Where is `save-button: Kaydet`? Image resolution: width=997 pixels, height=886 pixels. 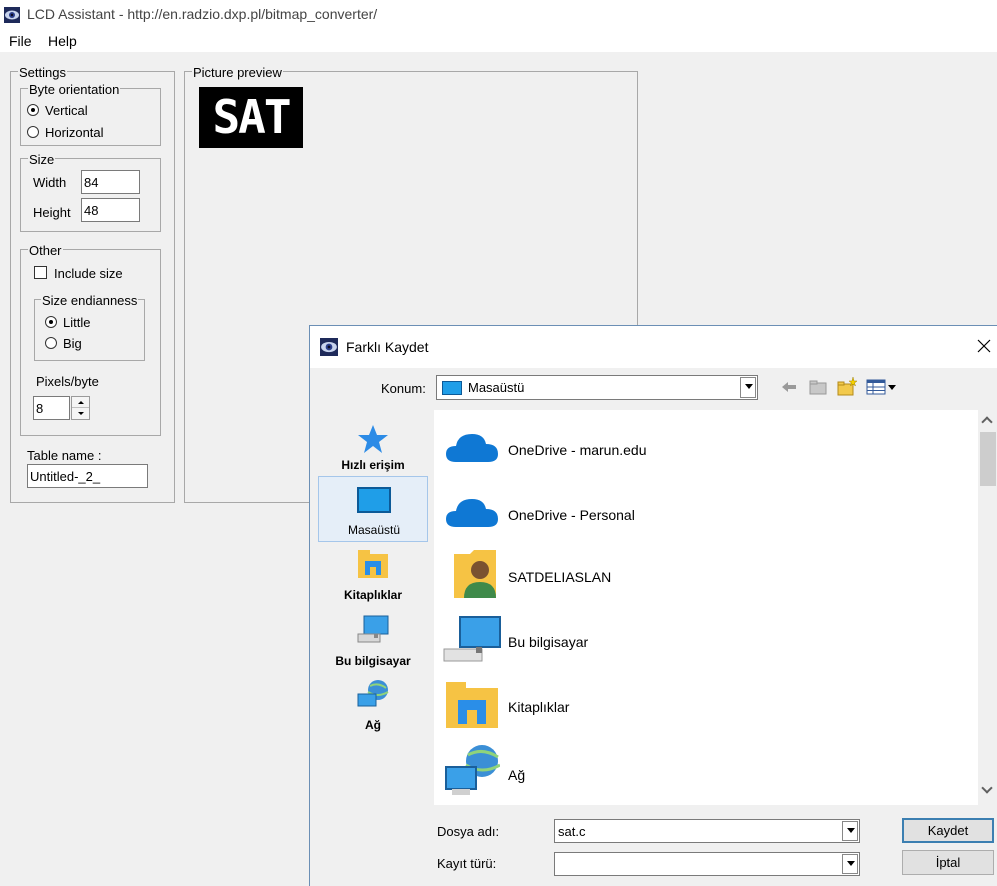
save-button: Kaydet is located at coordinates (948, 830).